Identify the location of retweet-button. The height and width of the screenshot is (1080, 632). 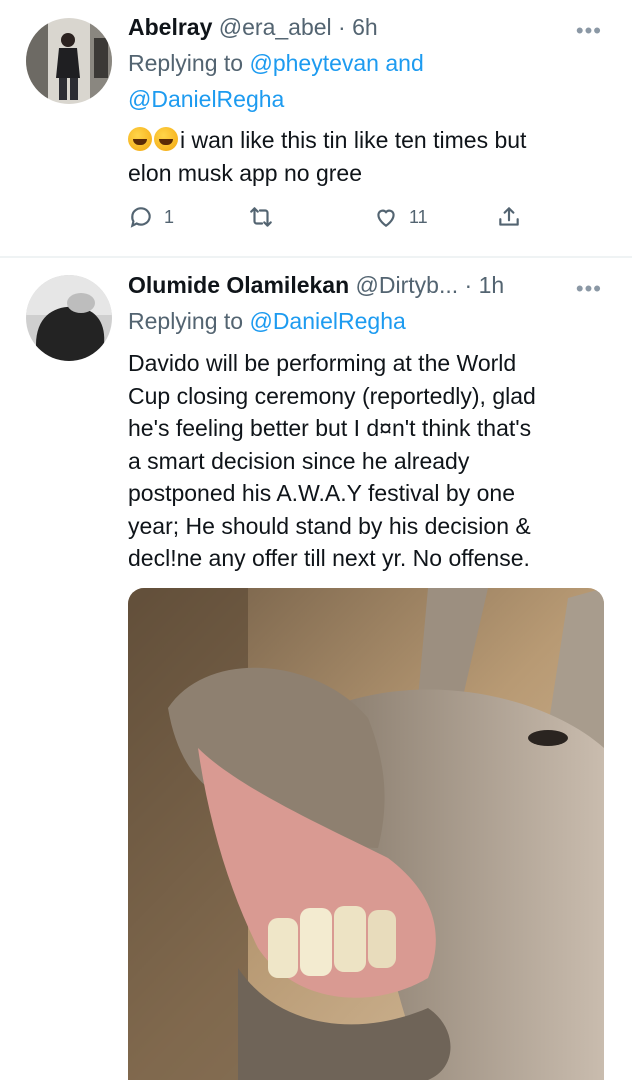
(261, 217).